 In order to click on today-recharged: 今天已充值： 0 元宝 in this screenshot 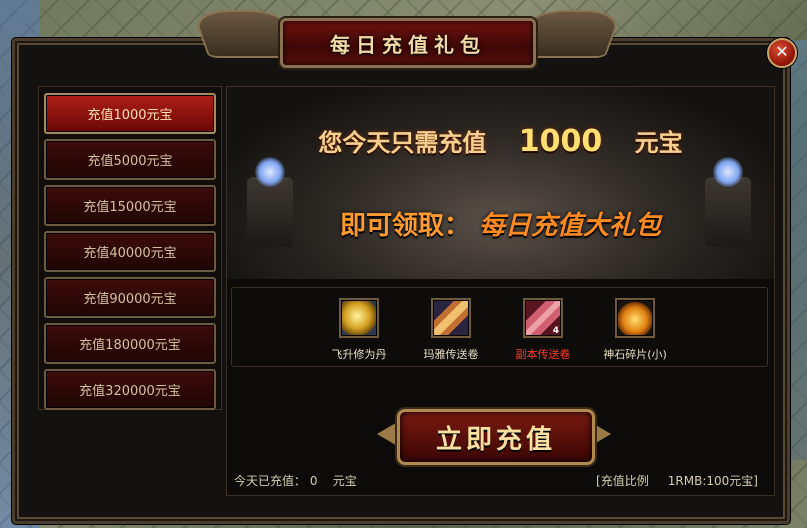, I will do `click(295, 480)`.